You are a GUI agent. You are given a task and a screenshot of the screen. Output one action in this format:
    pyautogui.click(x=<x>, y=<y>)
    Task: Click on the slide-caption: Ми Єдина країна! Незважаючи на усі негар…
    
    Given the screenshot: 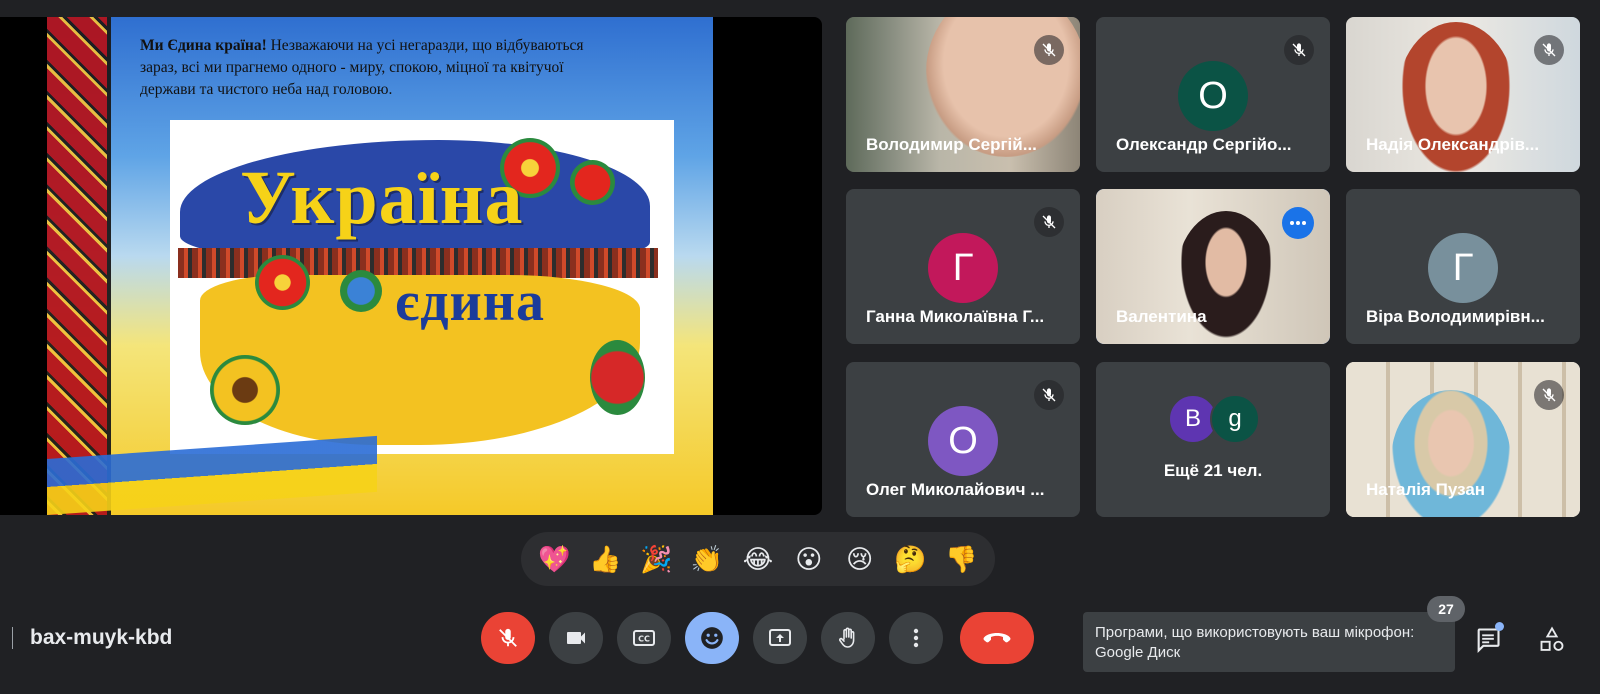 What is the action you would take?
    pyautogui.click(x=362, y=67)
    